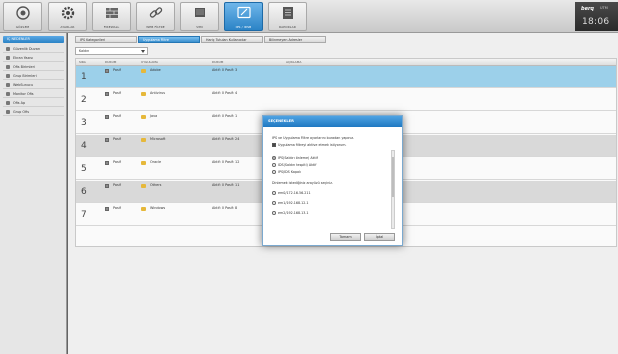 Image resolution: width=618 pixels, height=354 pixels. Describe the element at coordinates (84, 77) in the screenshot. I see `row-number: 1` at that location.